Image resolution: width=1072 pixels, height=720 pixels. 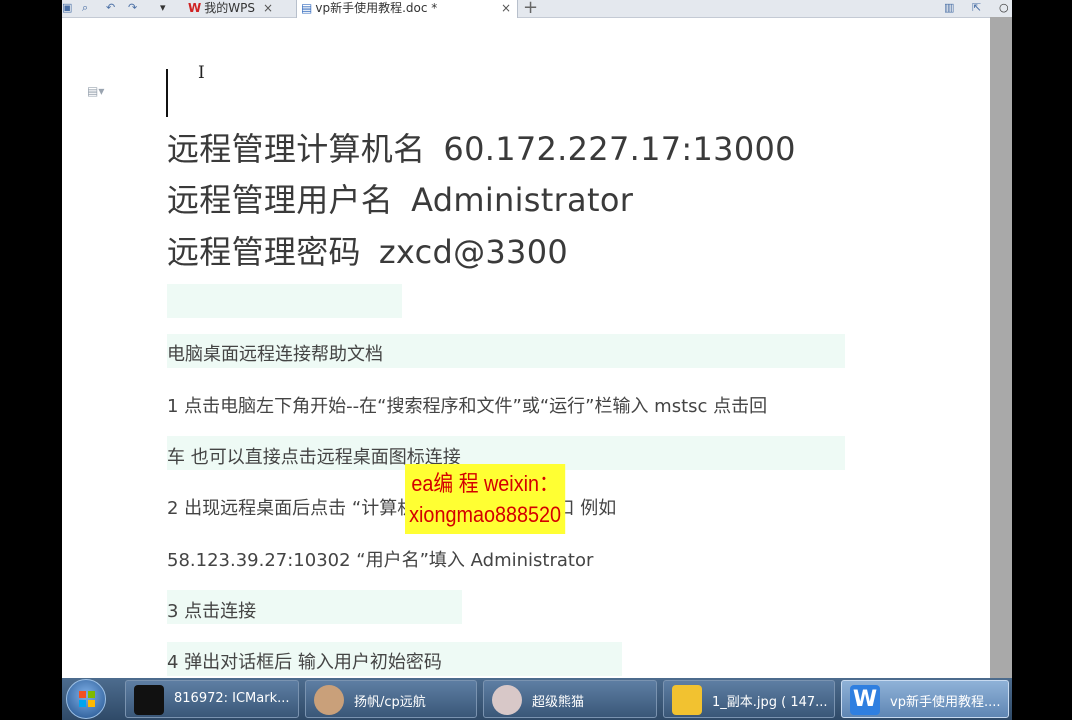 What do you see at coordinates (367, 250) in the screenshot?
I see `credential-password: 远程管理密码 zxcd@3300` at bounding box center [367, 250].